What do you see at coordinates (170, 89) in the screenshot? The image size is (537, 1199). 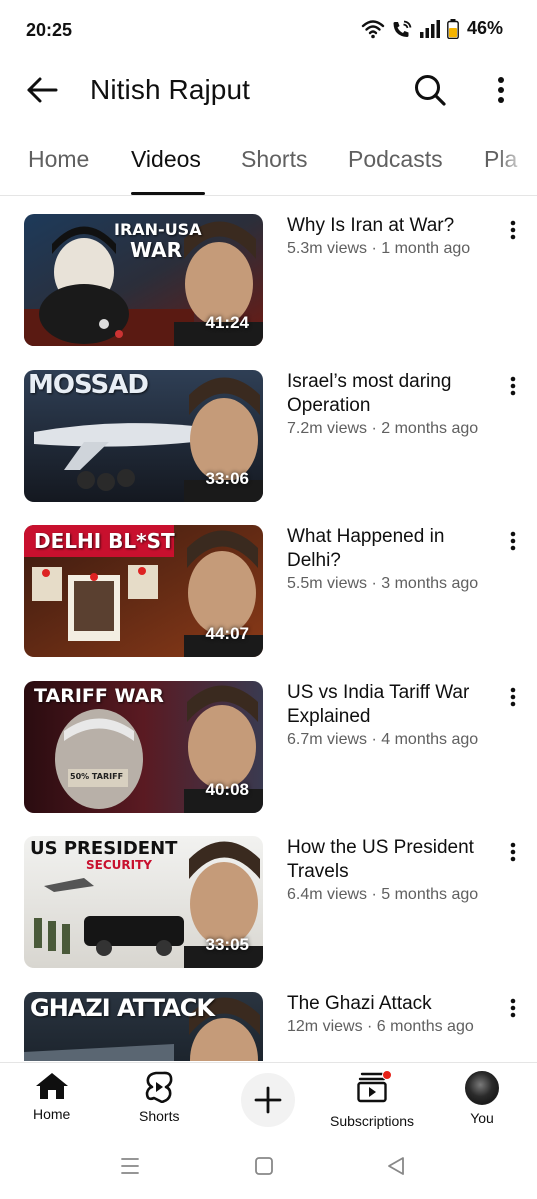 I see `channel-title: Nitish Rajput` at bounding box center [170, 89].